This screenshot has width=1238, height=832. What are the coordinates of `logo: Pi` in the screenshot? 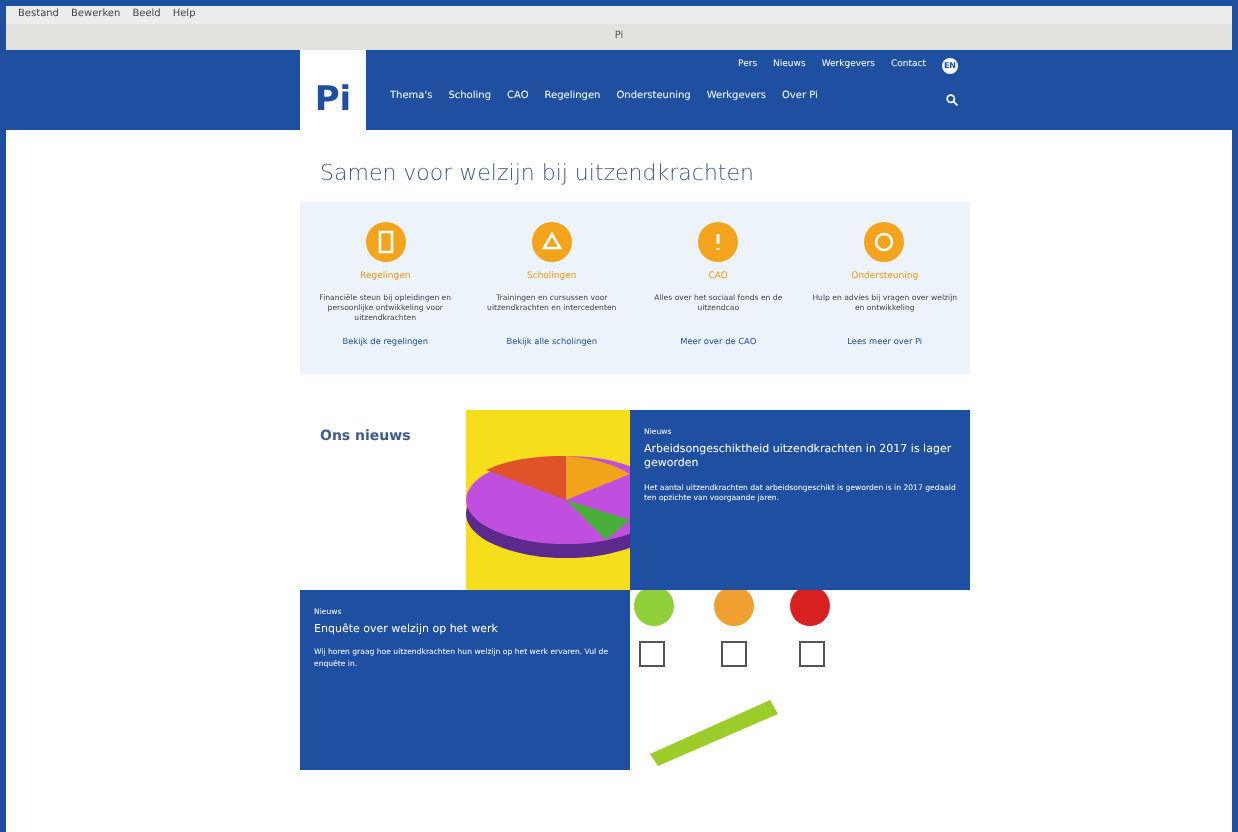 It's located at (333, 90).